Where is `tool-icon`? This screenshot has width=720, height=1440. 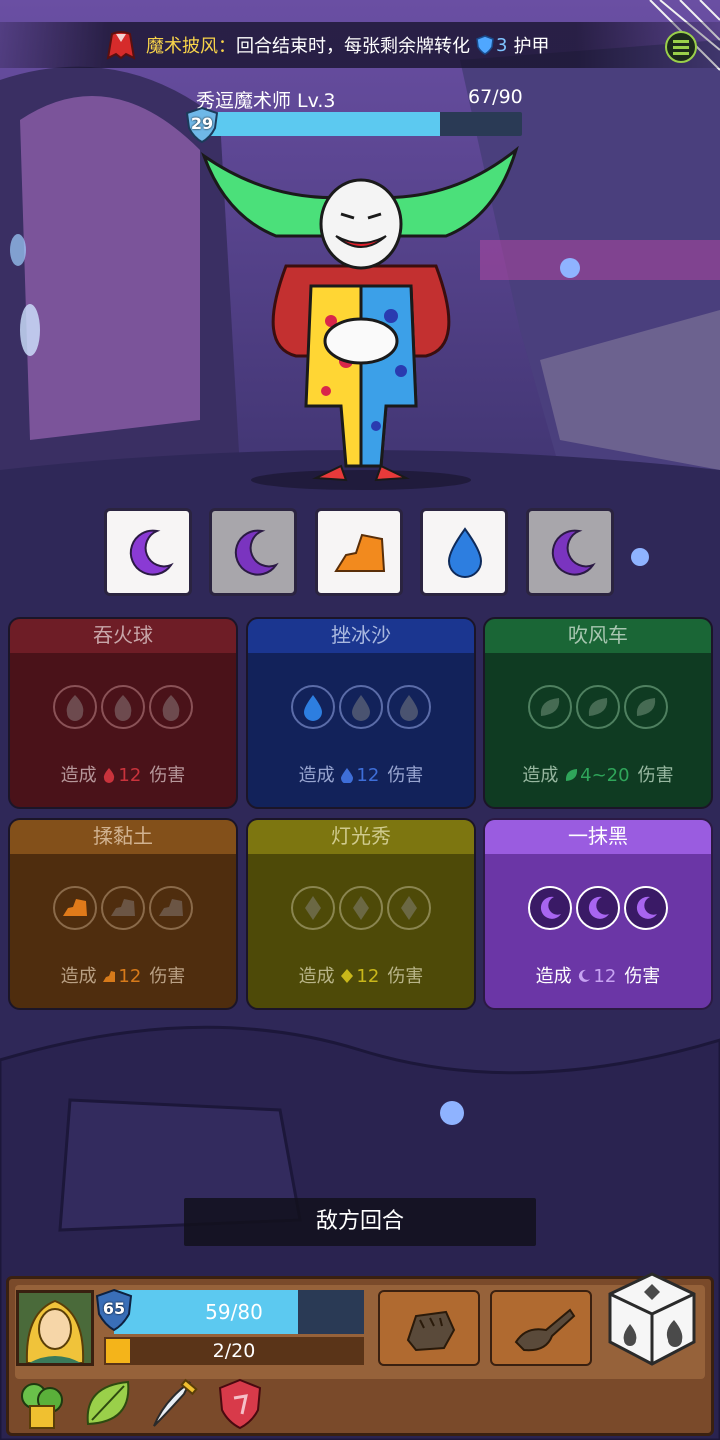 tool-icon is located at coordinates (545, 1330).